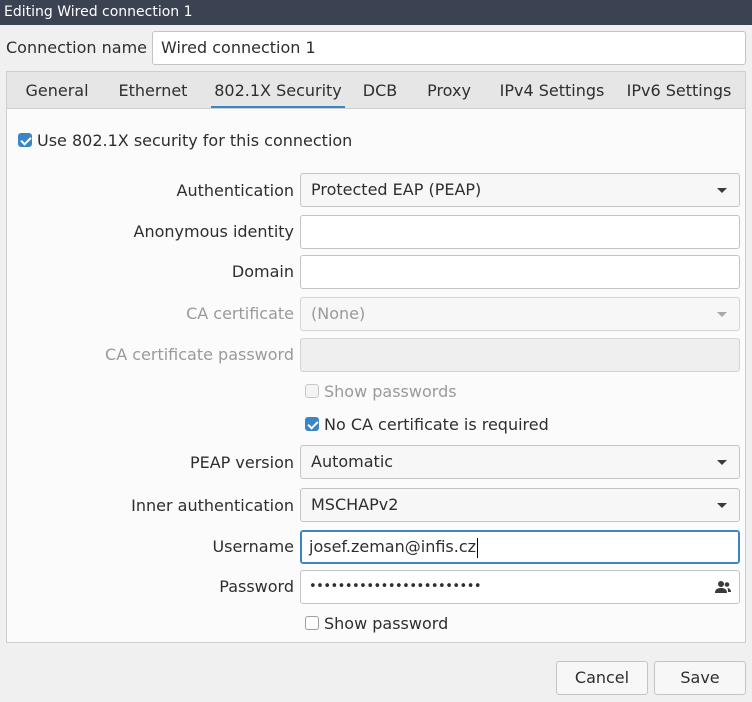 This screenshot has height=702, width=752. Describe the element at coordinates (312, 391) in the screenshot. I see `show-passwords-checkbox` at that location.